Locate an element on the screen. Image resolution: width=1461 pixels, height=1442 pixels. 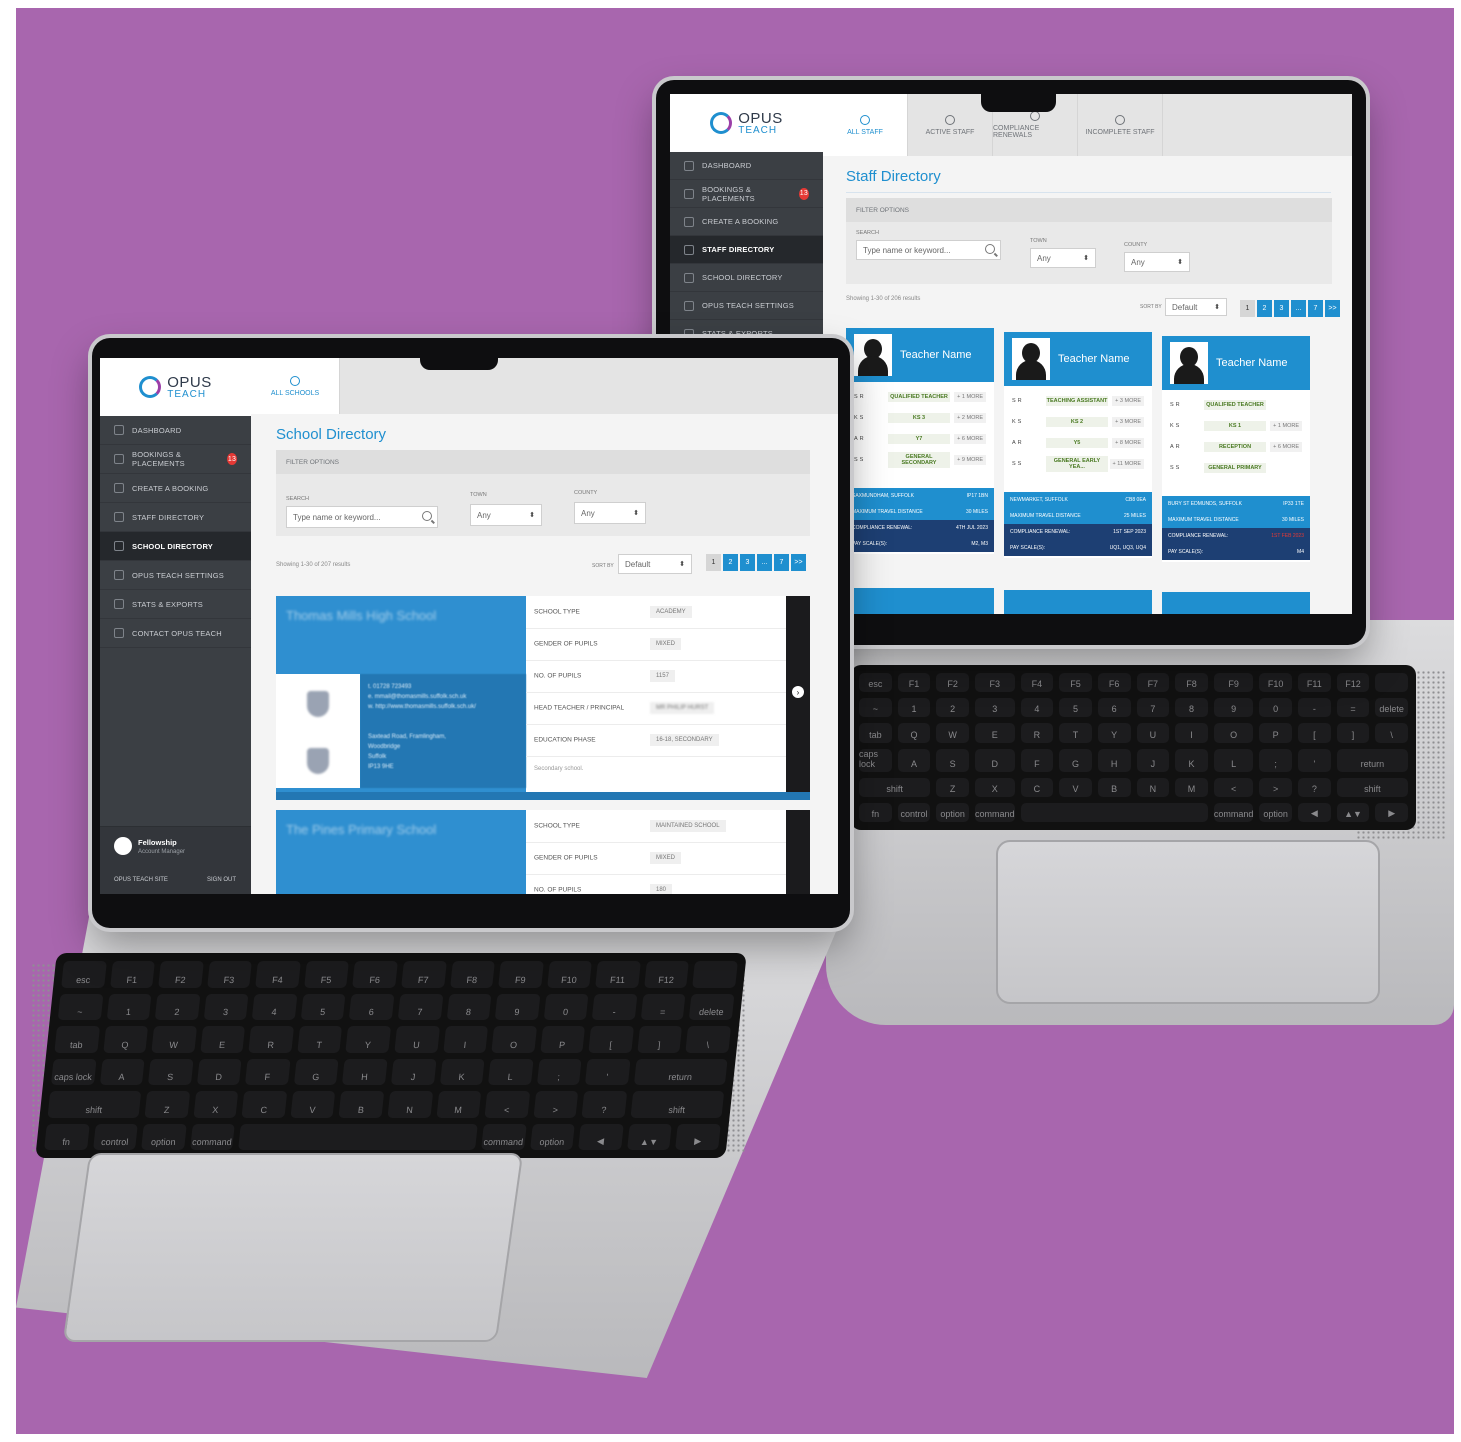
keyboard-key: fn is located at coordinates (875, 812).